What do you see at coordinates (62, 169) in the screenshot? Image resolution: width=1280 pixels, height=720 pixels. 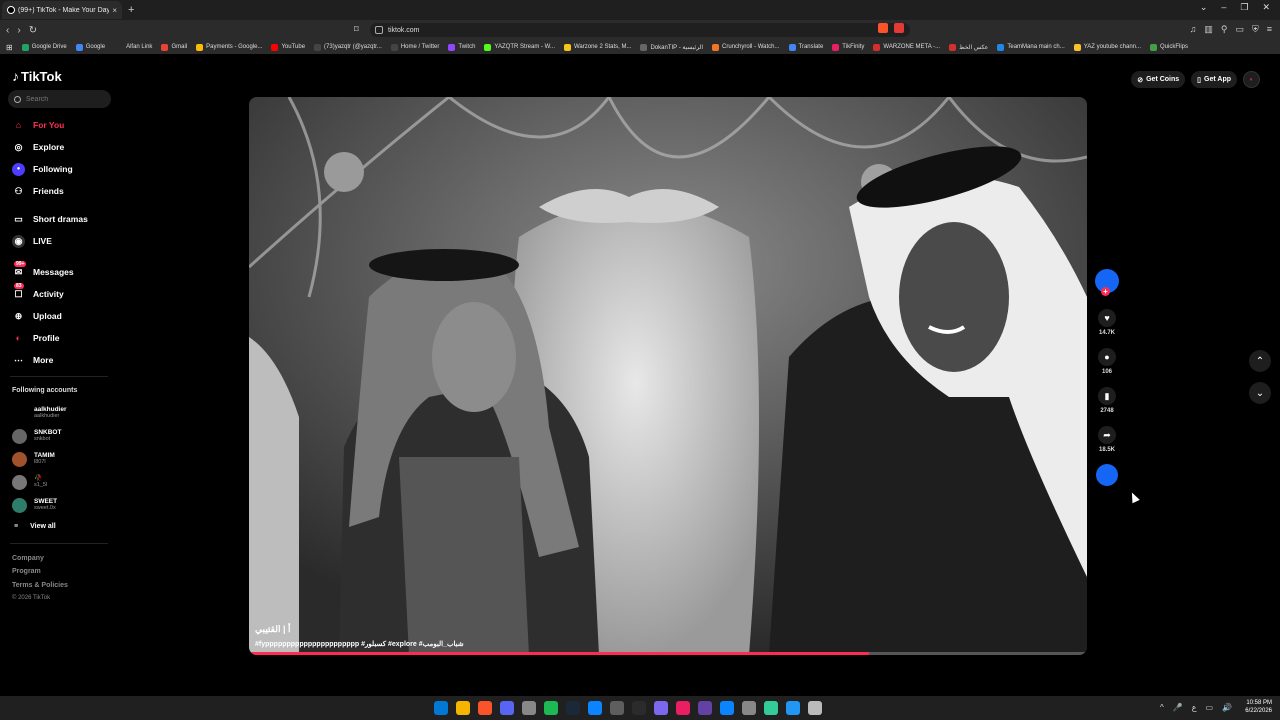 I see `nav-following: ● Following` at bounding box center [62, 169].